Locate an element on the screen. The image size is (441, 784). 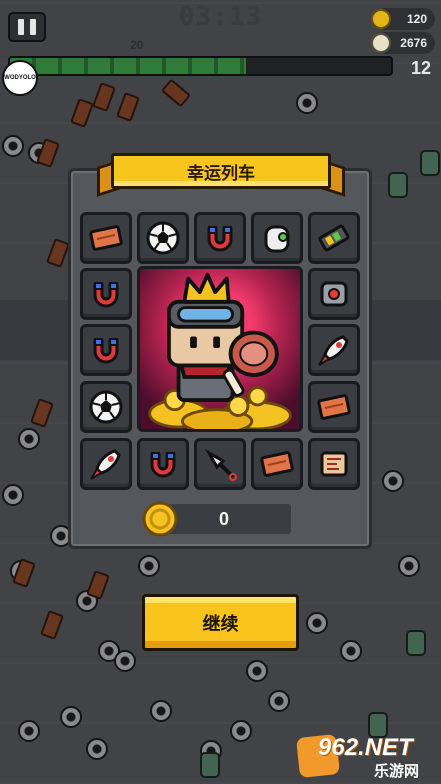
robot-core-icon is located at coordinates (334, 294).